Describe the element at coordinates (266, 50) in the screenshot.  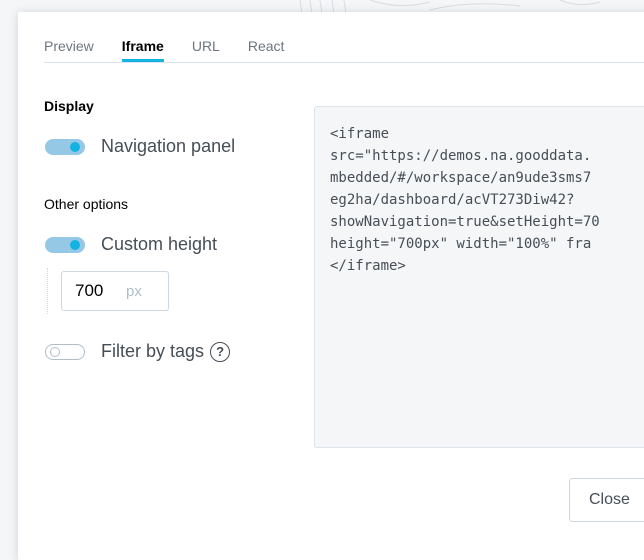
I see `tab-react: React` at that location.